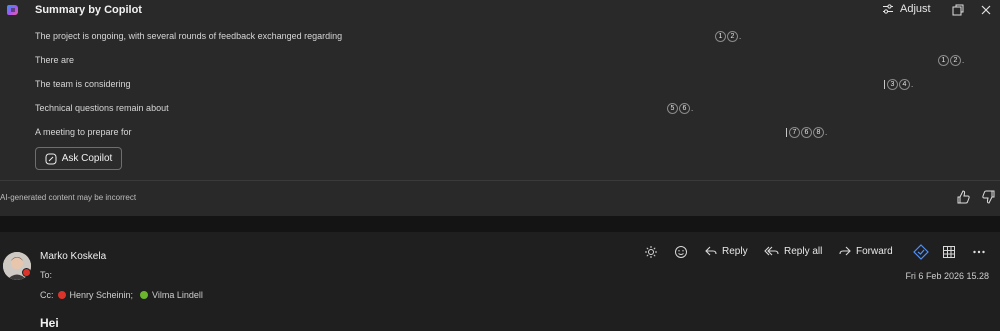 The height and width of the screenshot is (331, 1000). Describe the element at coordinates (818, 132) in the screenshot. I see `citation-badge: 8` at that location.